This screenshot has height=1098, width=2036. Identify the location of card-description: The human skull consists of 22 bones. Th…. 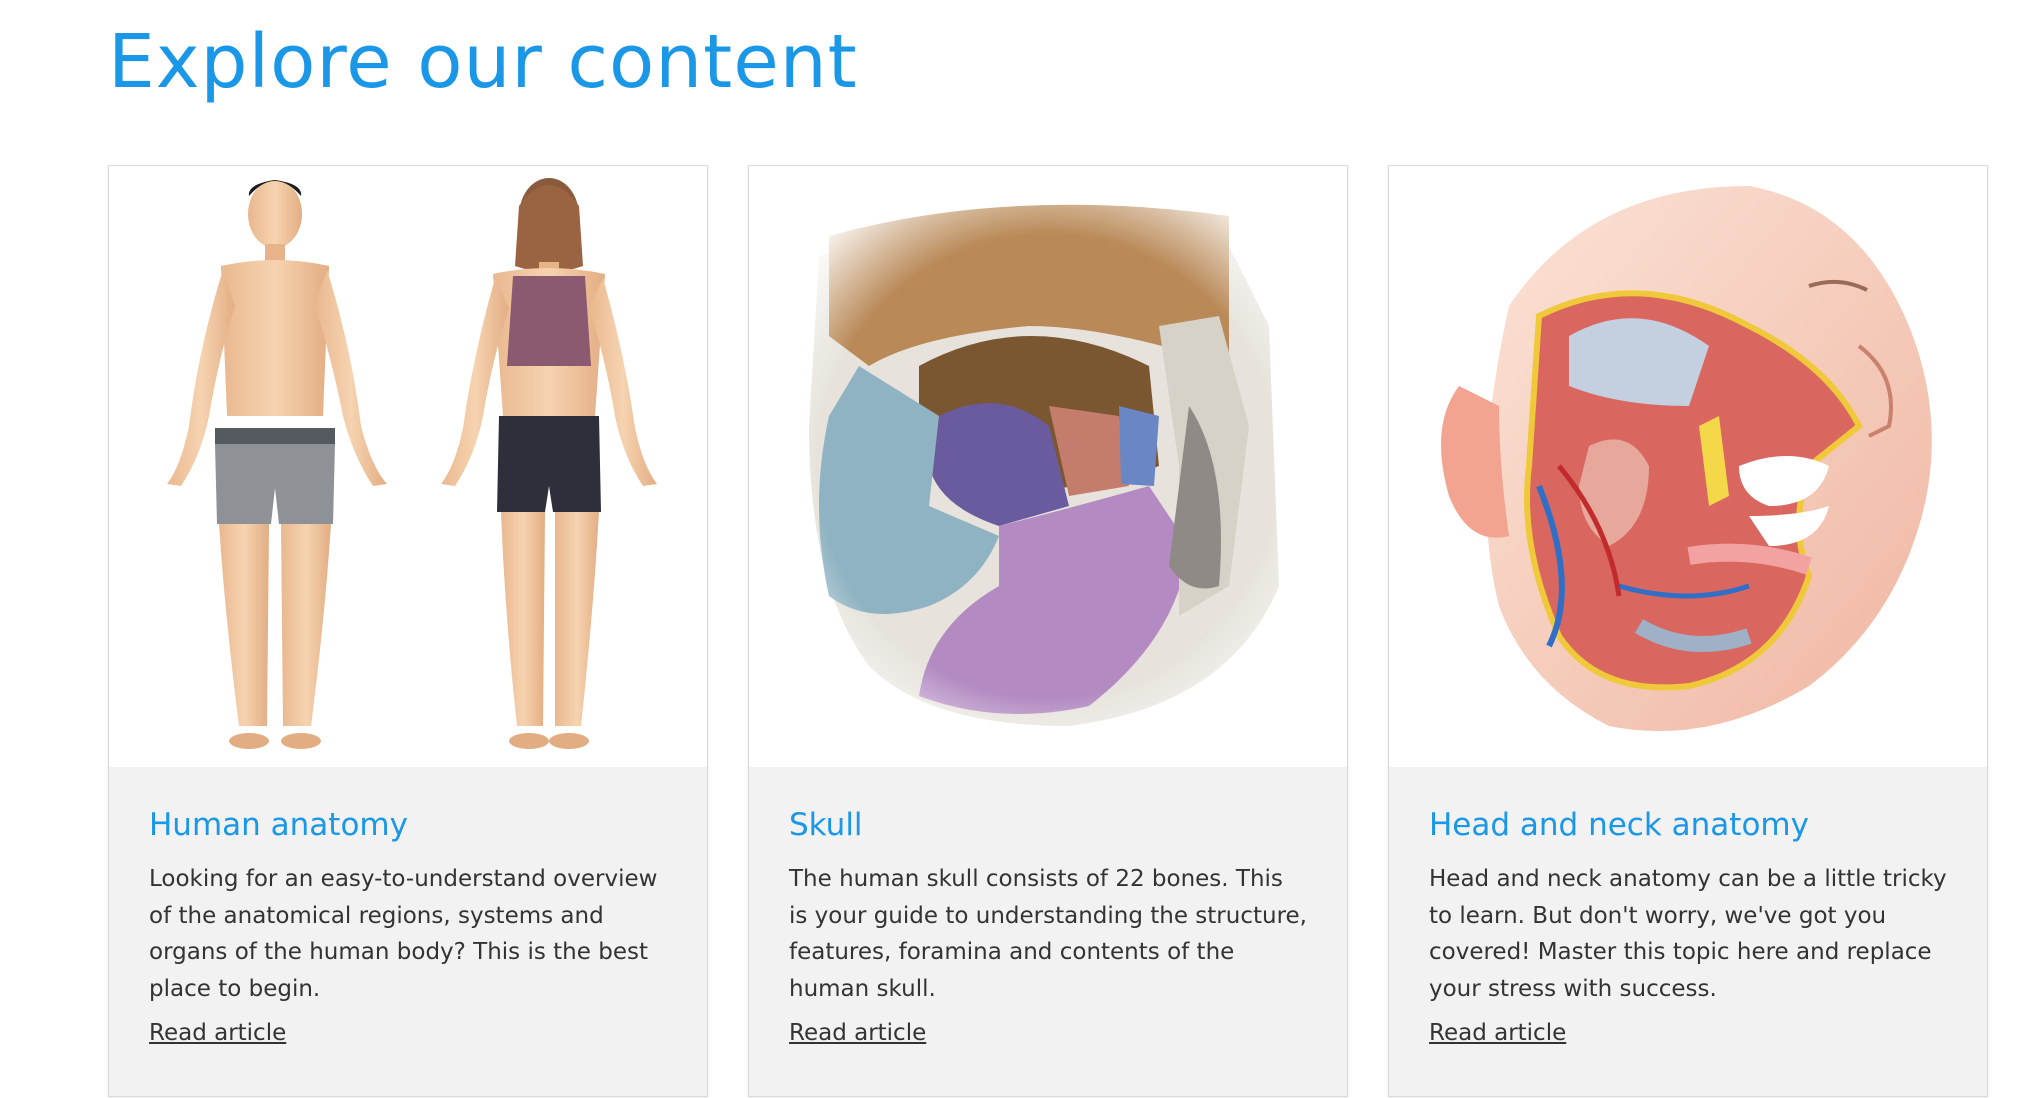
(1048, 934).